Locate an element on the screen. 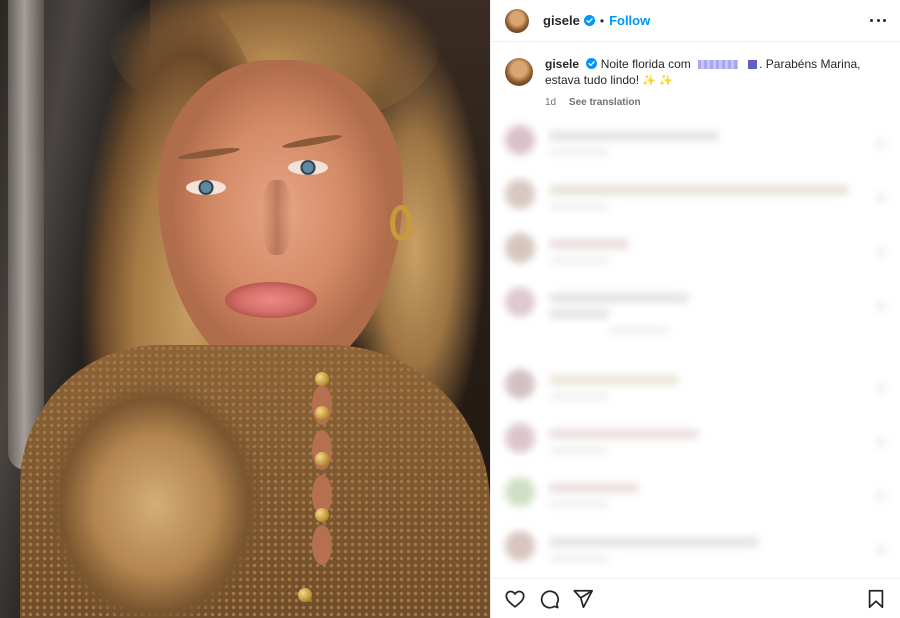  post-header: gisele • Follow is located at coordinates (695, 21).